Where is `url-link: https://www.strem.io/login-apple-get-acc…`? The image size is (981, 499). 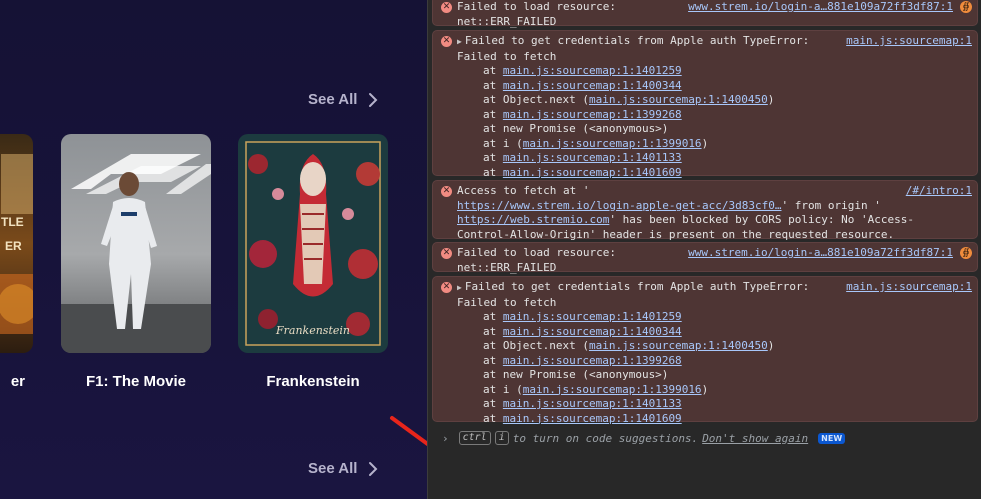 url-link: https://www.strem.io/login-apple-get-acc… is located at coordinates (619, 205).